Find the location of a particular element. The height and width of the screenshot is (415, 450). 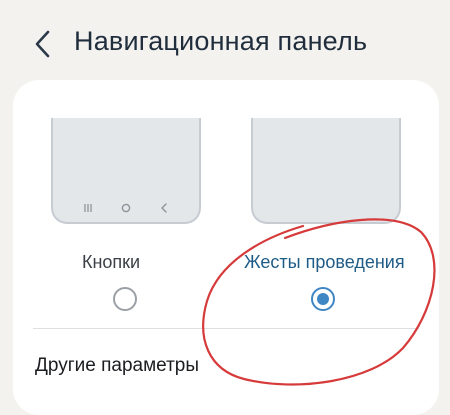

home-icon is located at coordinates (126, 208).